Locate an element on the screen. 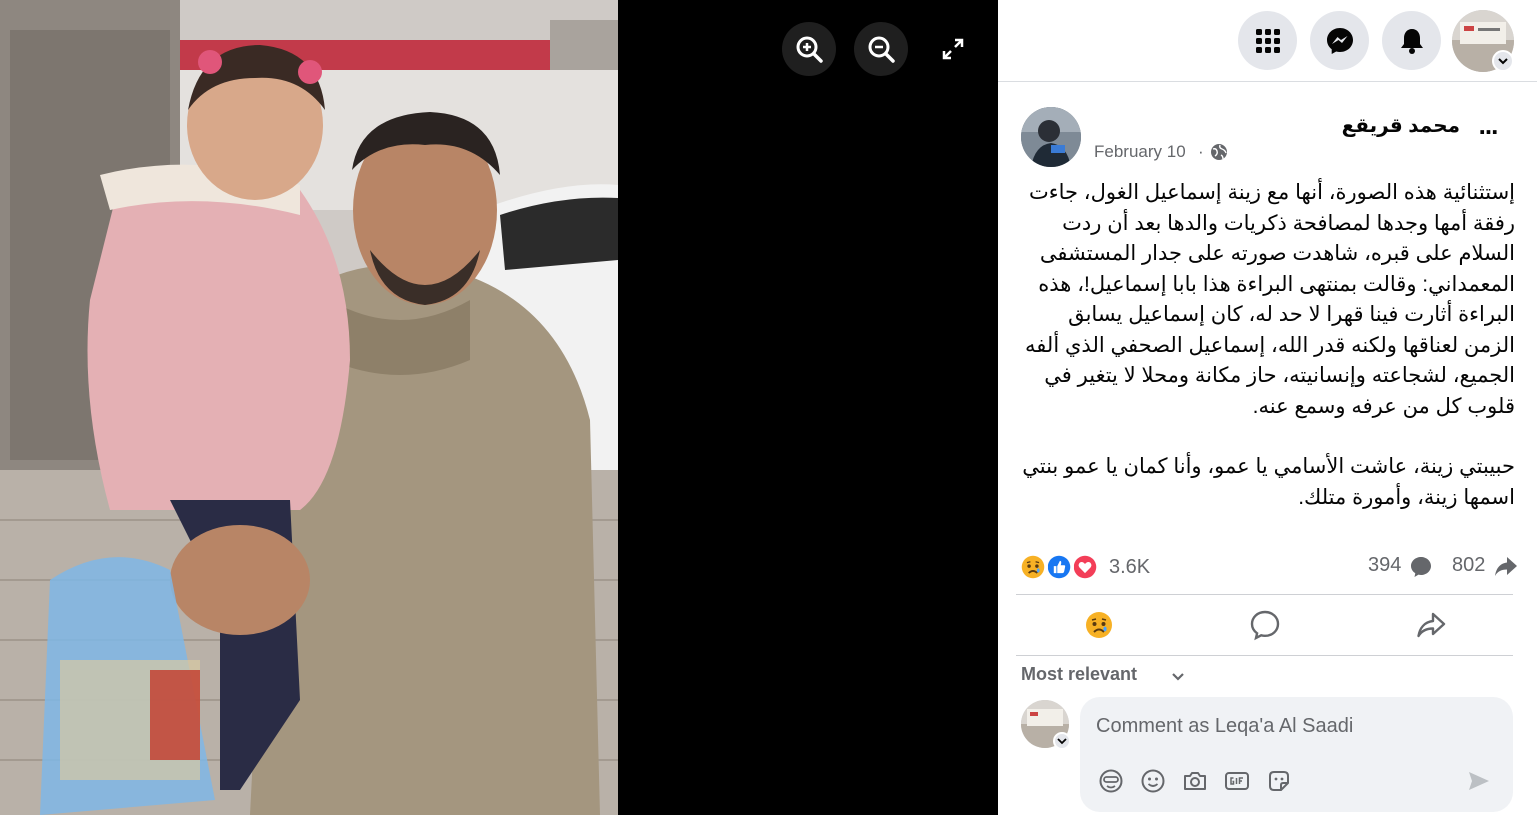 This screenshot has width=1537, height=815. reactions-summary: 3.6K 394 802 is located at coordinates (1267, 568).